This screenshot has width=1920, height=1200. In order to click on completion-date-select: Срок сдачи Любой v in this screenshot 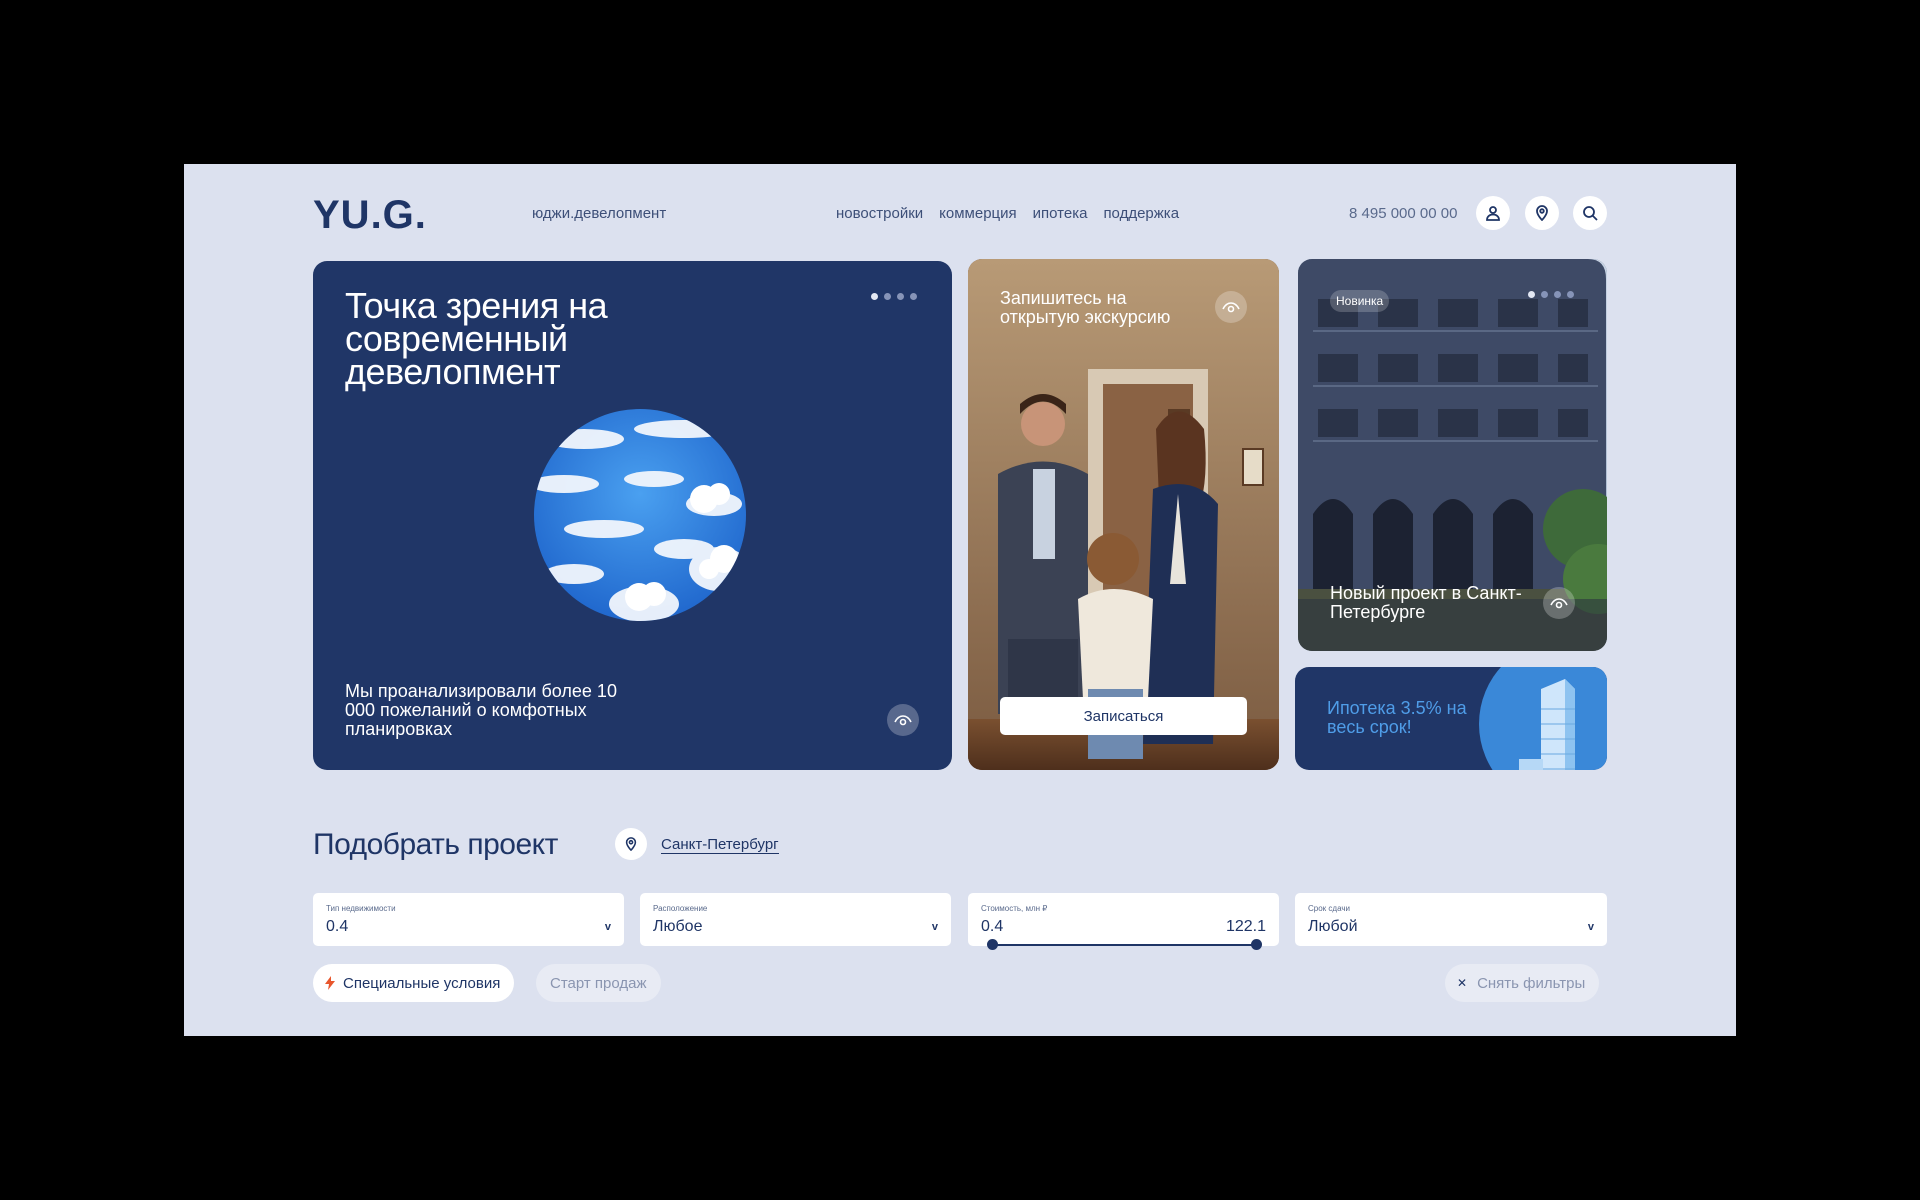, I will do `click(1451, 919)`.